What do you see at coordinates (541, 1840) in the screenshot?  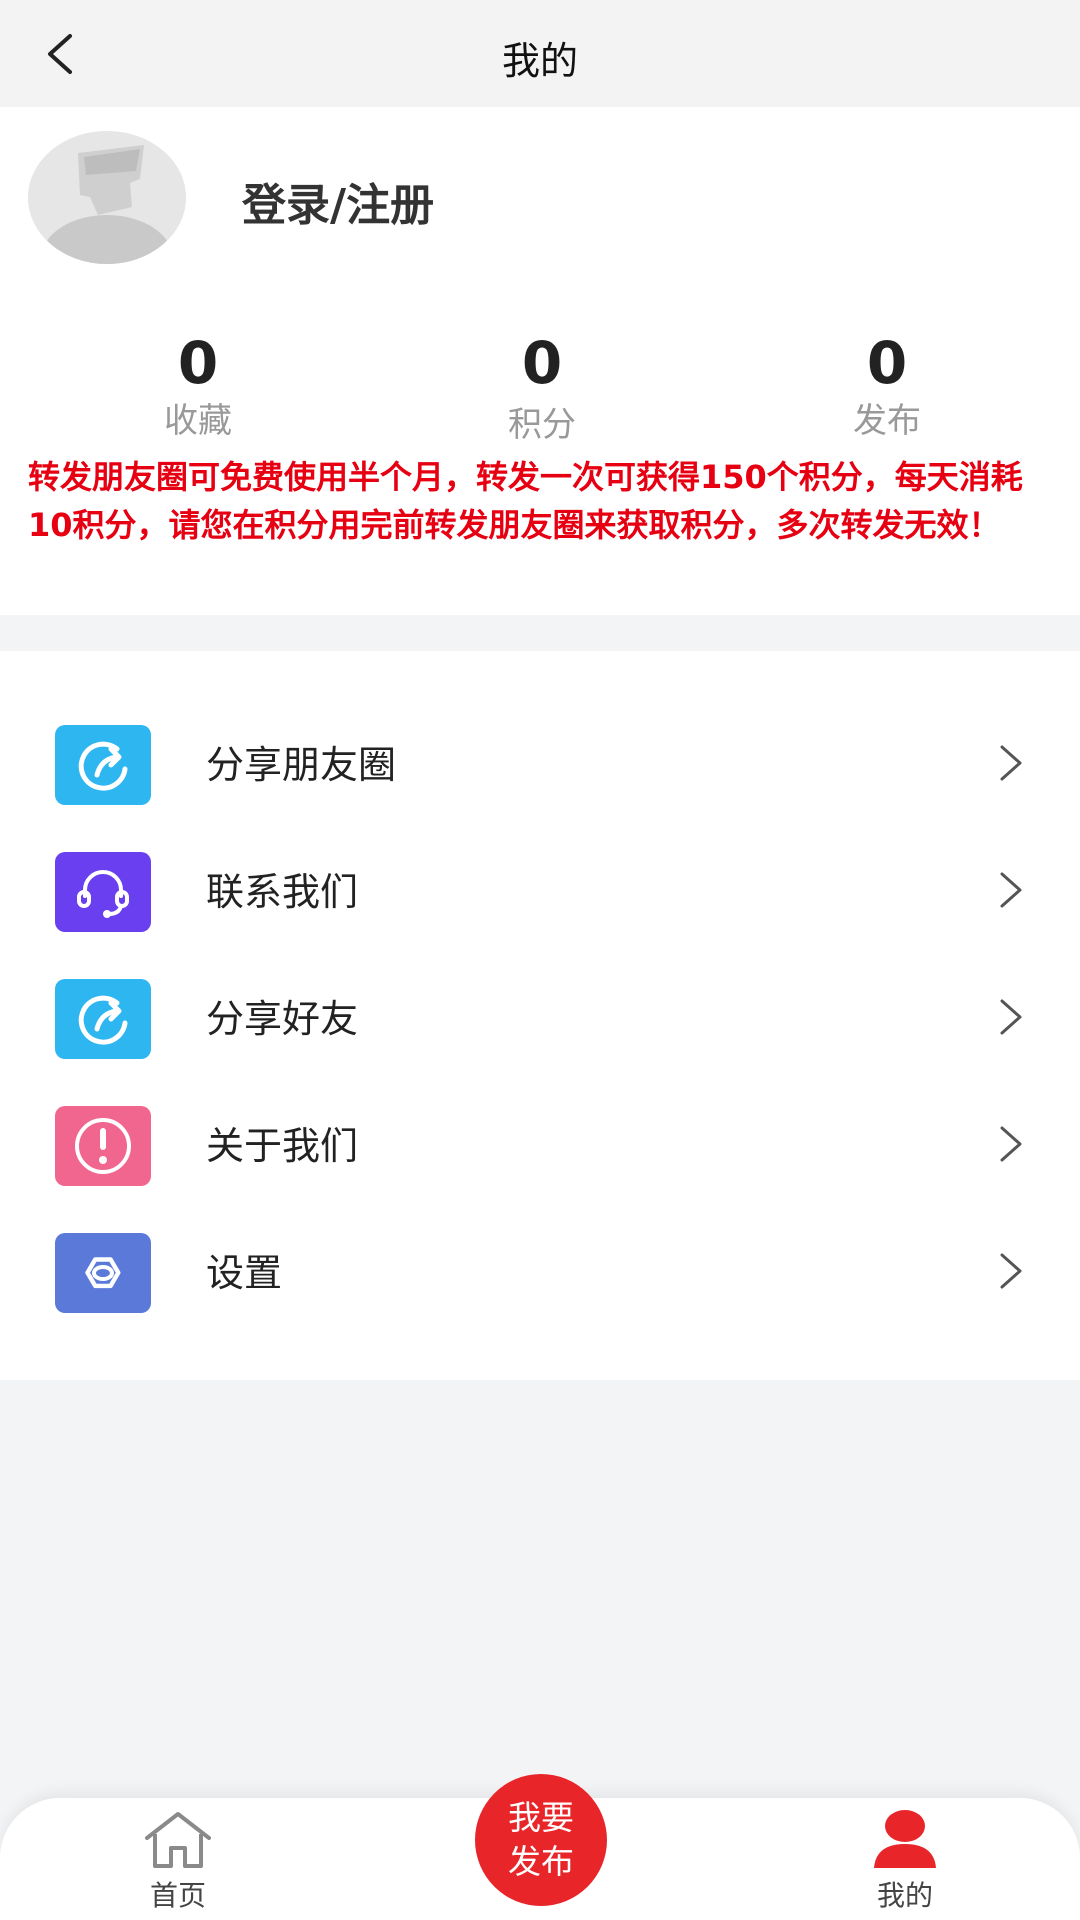 I see `publish-button: 我要 发布` at bounding box center [541, 1840].